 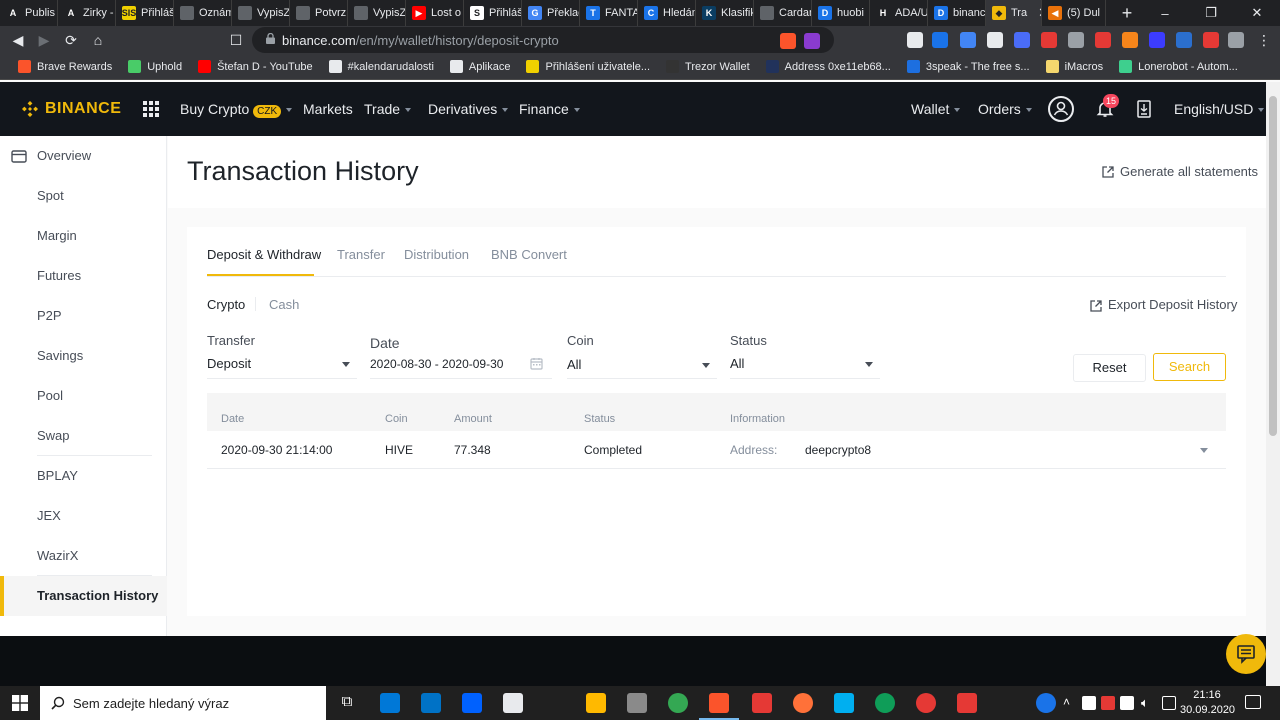 I want to click on chrome-app-icon, so click(x=678, y=703).